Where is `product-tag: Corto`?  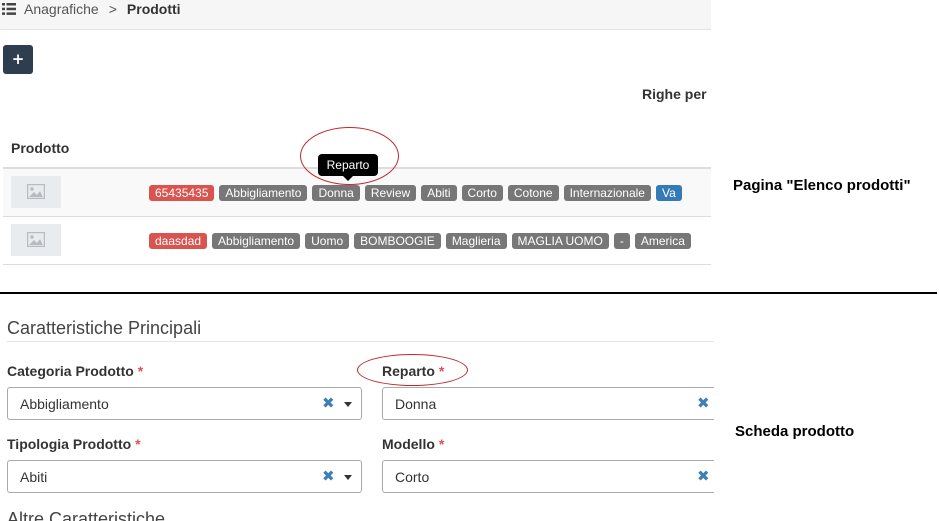 product-tag: Corto is located at coordinates (482, 193).